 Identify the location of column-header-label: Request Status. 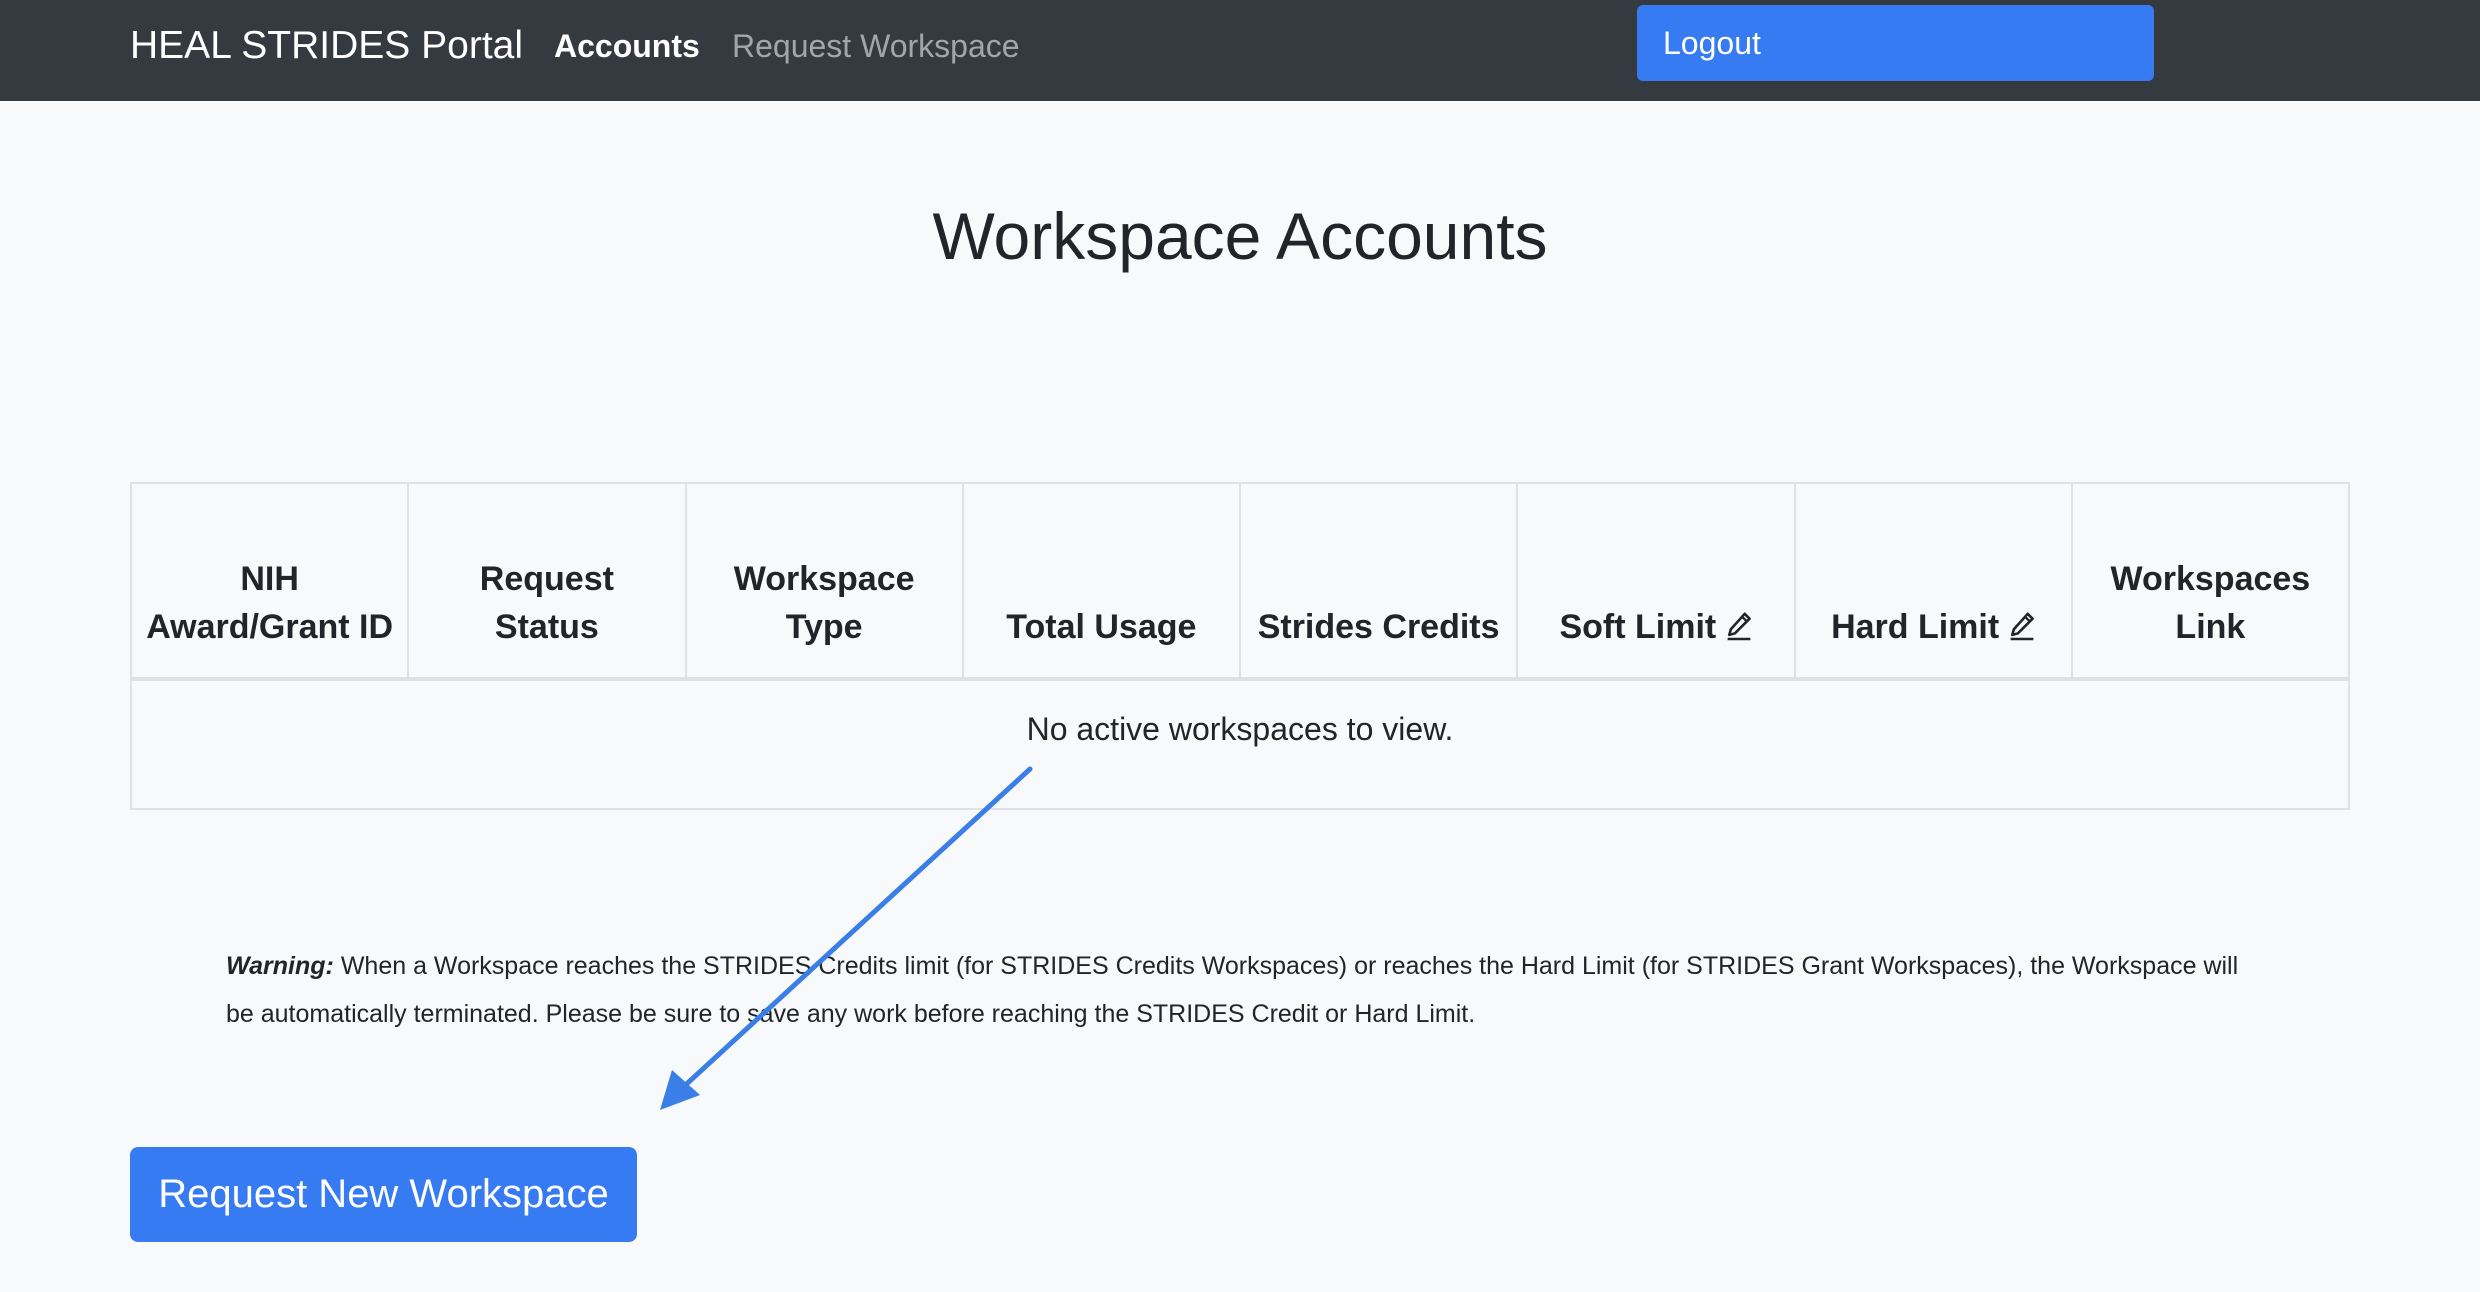
(546, 603).